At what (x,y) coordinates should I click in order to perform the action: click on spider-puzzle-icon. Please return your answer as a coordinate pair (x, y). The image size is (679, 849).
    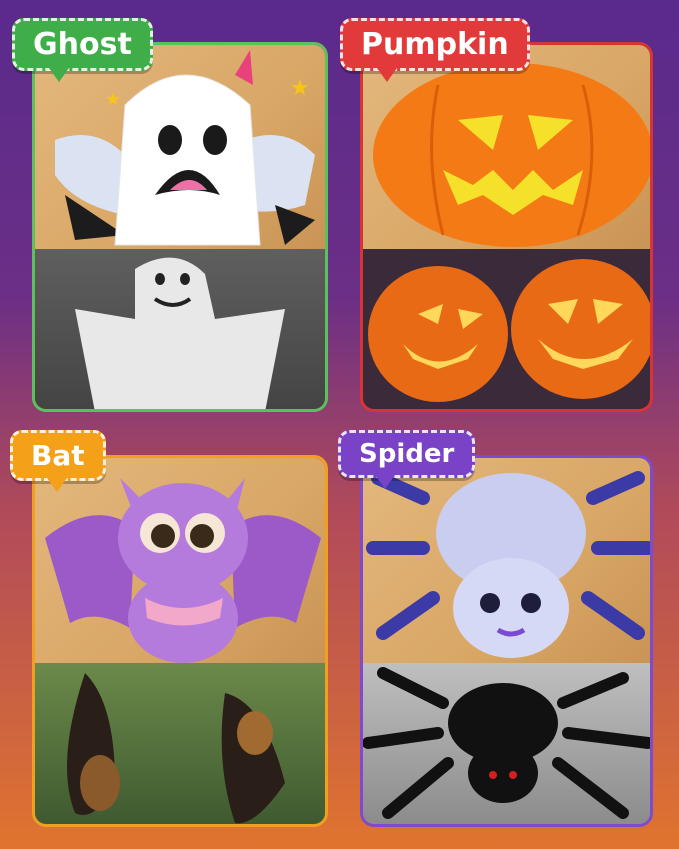
    Looking at the image, I should click on (508, 564).